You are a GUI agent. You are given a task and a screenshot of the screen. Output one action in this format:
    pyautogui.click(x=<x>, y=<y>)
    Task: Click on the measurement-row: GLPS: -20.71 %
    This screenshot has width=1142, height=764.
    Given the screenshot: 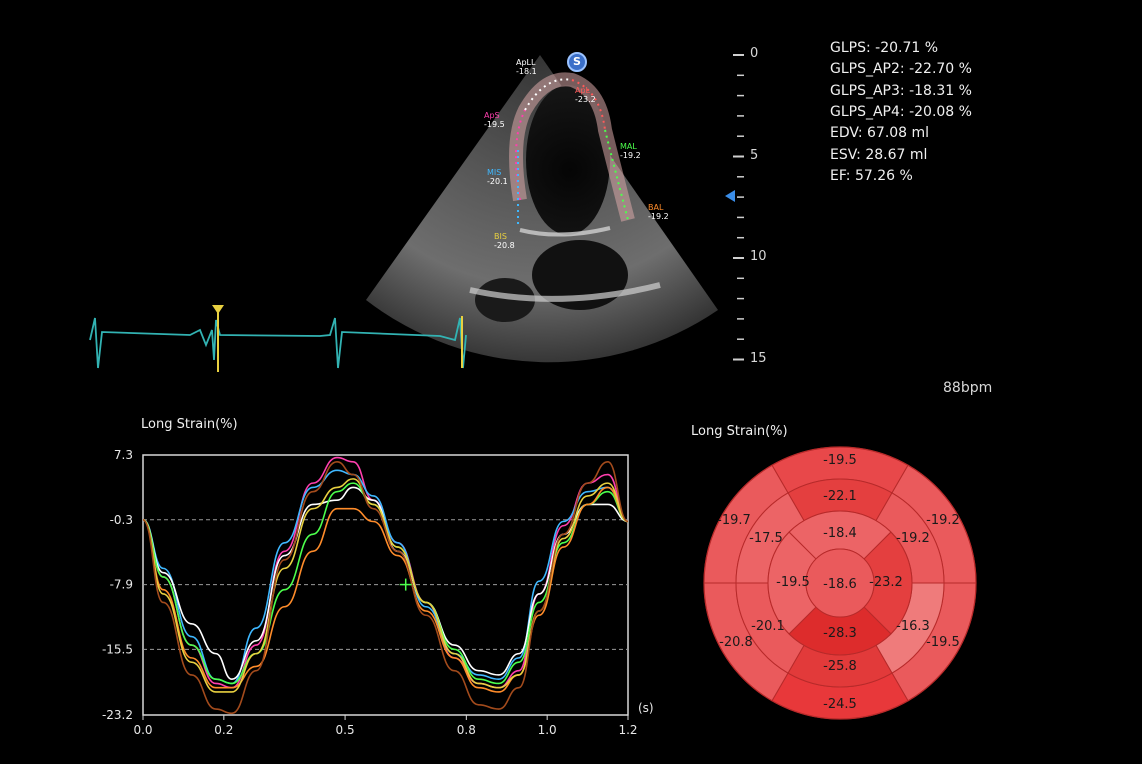 What is the action you would take?
    pyautogui.click(x=884, y=48)
    